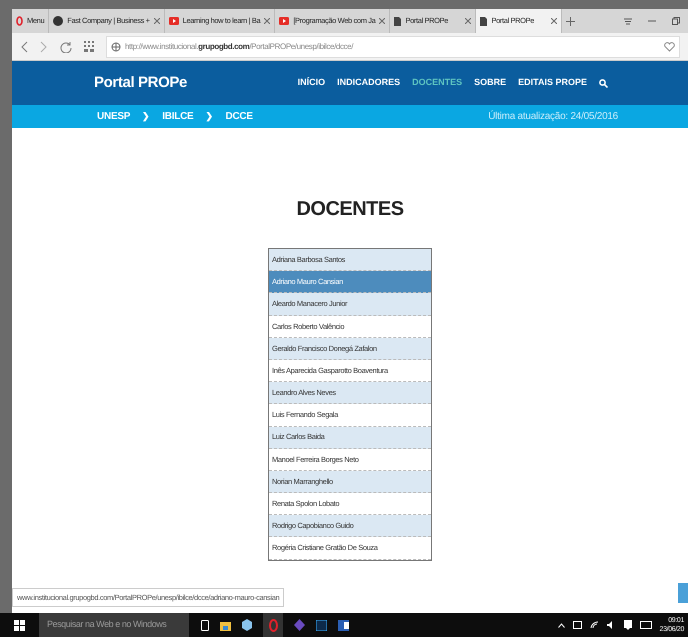  Describe the element at coordinates (141, 83) in the screenshot. I see `site-logo: Portal PROPe` at that location.